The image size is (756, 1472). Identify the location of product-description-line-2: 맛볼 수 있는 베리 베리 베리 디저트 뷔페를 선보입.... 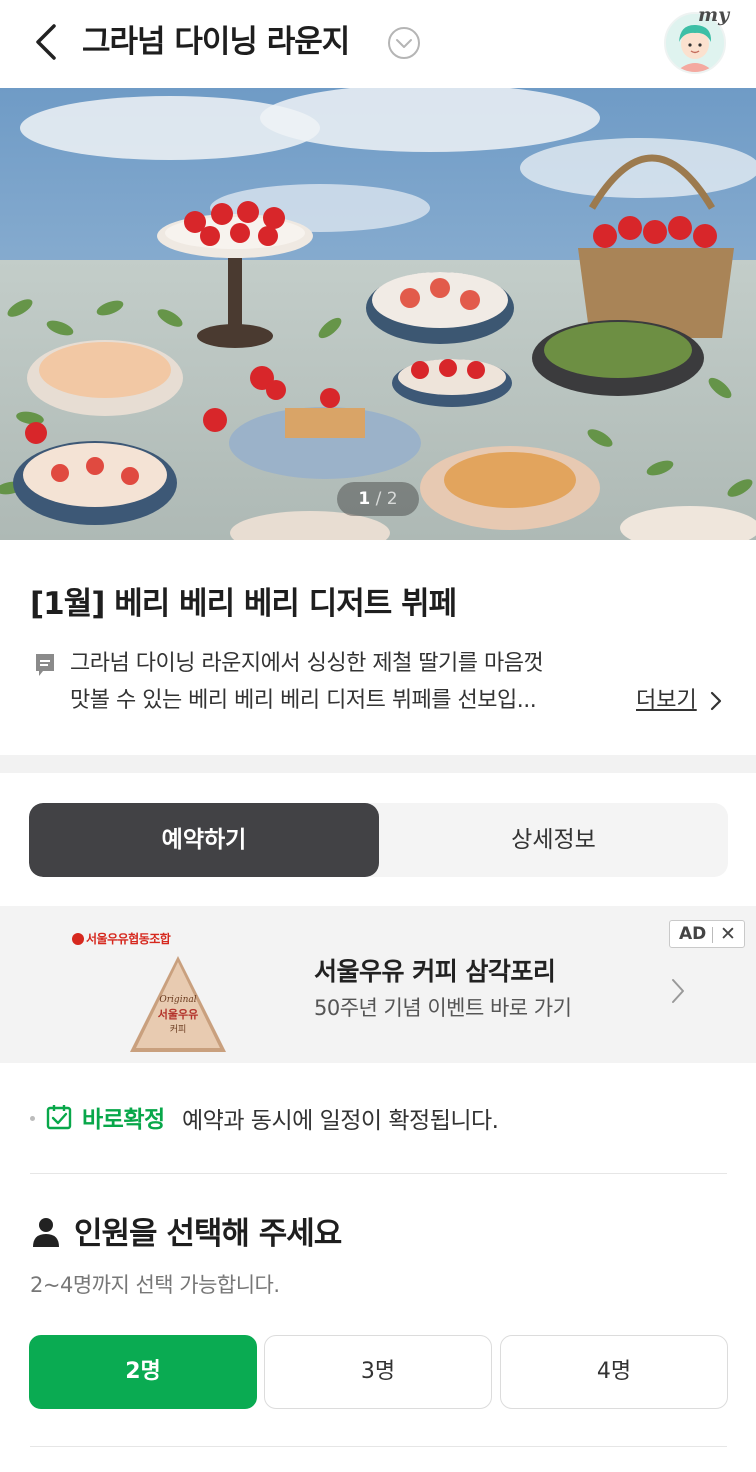
(303, 700).